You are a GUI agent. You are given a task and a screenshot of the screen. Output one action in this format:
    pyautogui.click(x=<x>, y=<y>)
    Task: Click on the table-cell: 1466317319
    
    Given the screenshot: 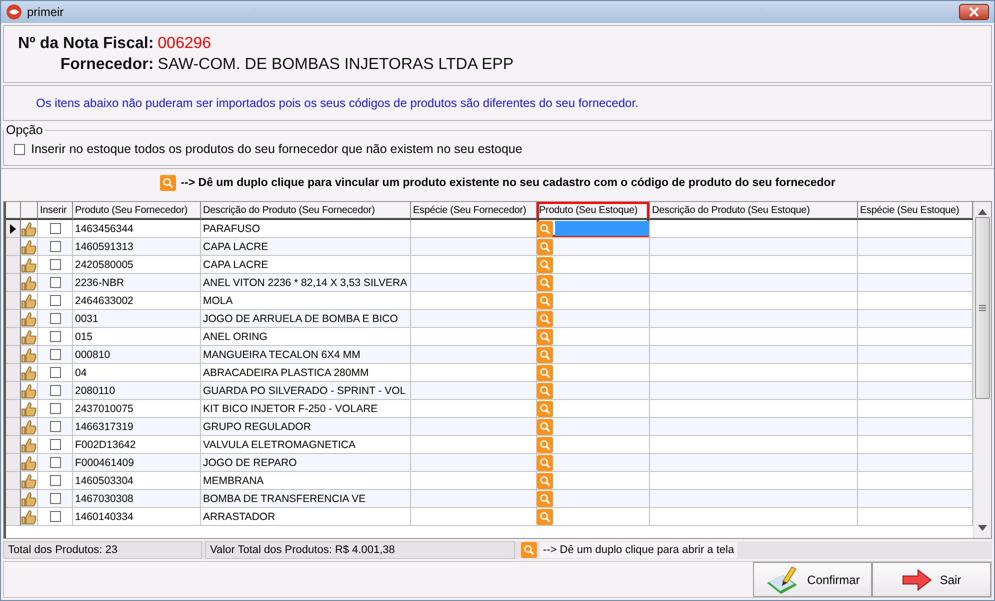 What is the action you would take?
    pyautogui.click(x=137, y=427)
    